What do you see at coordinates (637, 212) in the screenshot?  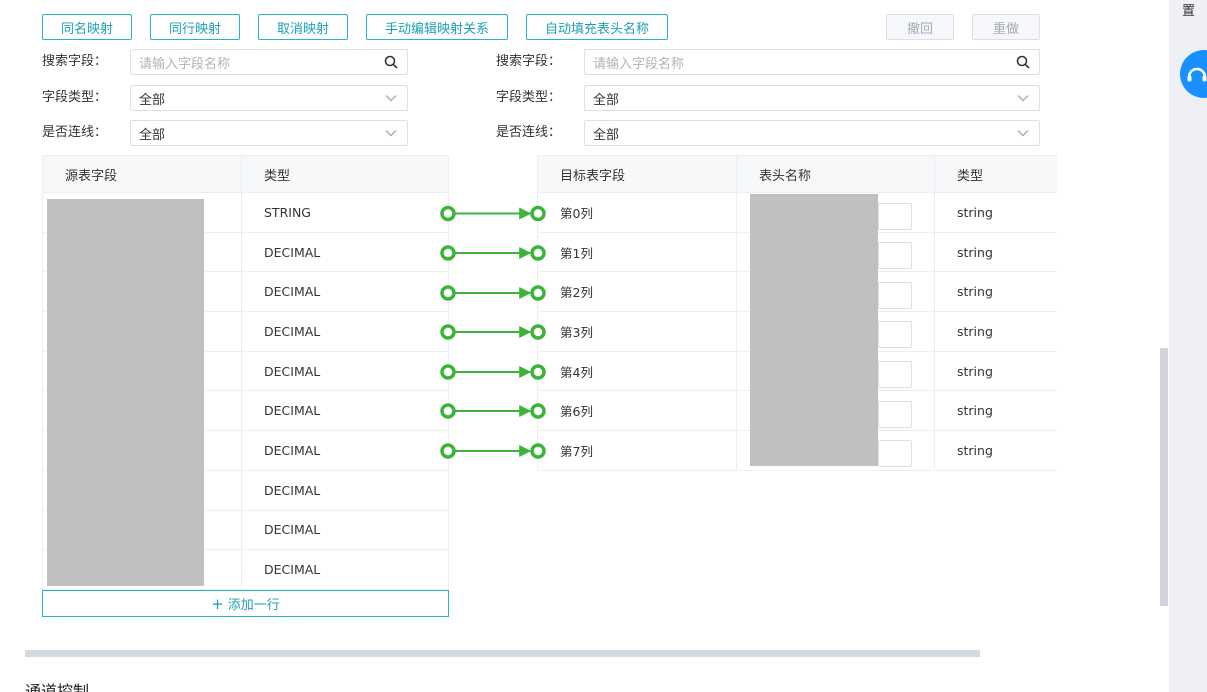 I see `target-field-cell: 第0列` at bounding box center [637, 212].